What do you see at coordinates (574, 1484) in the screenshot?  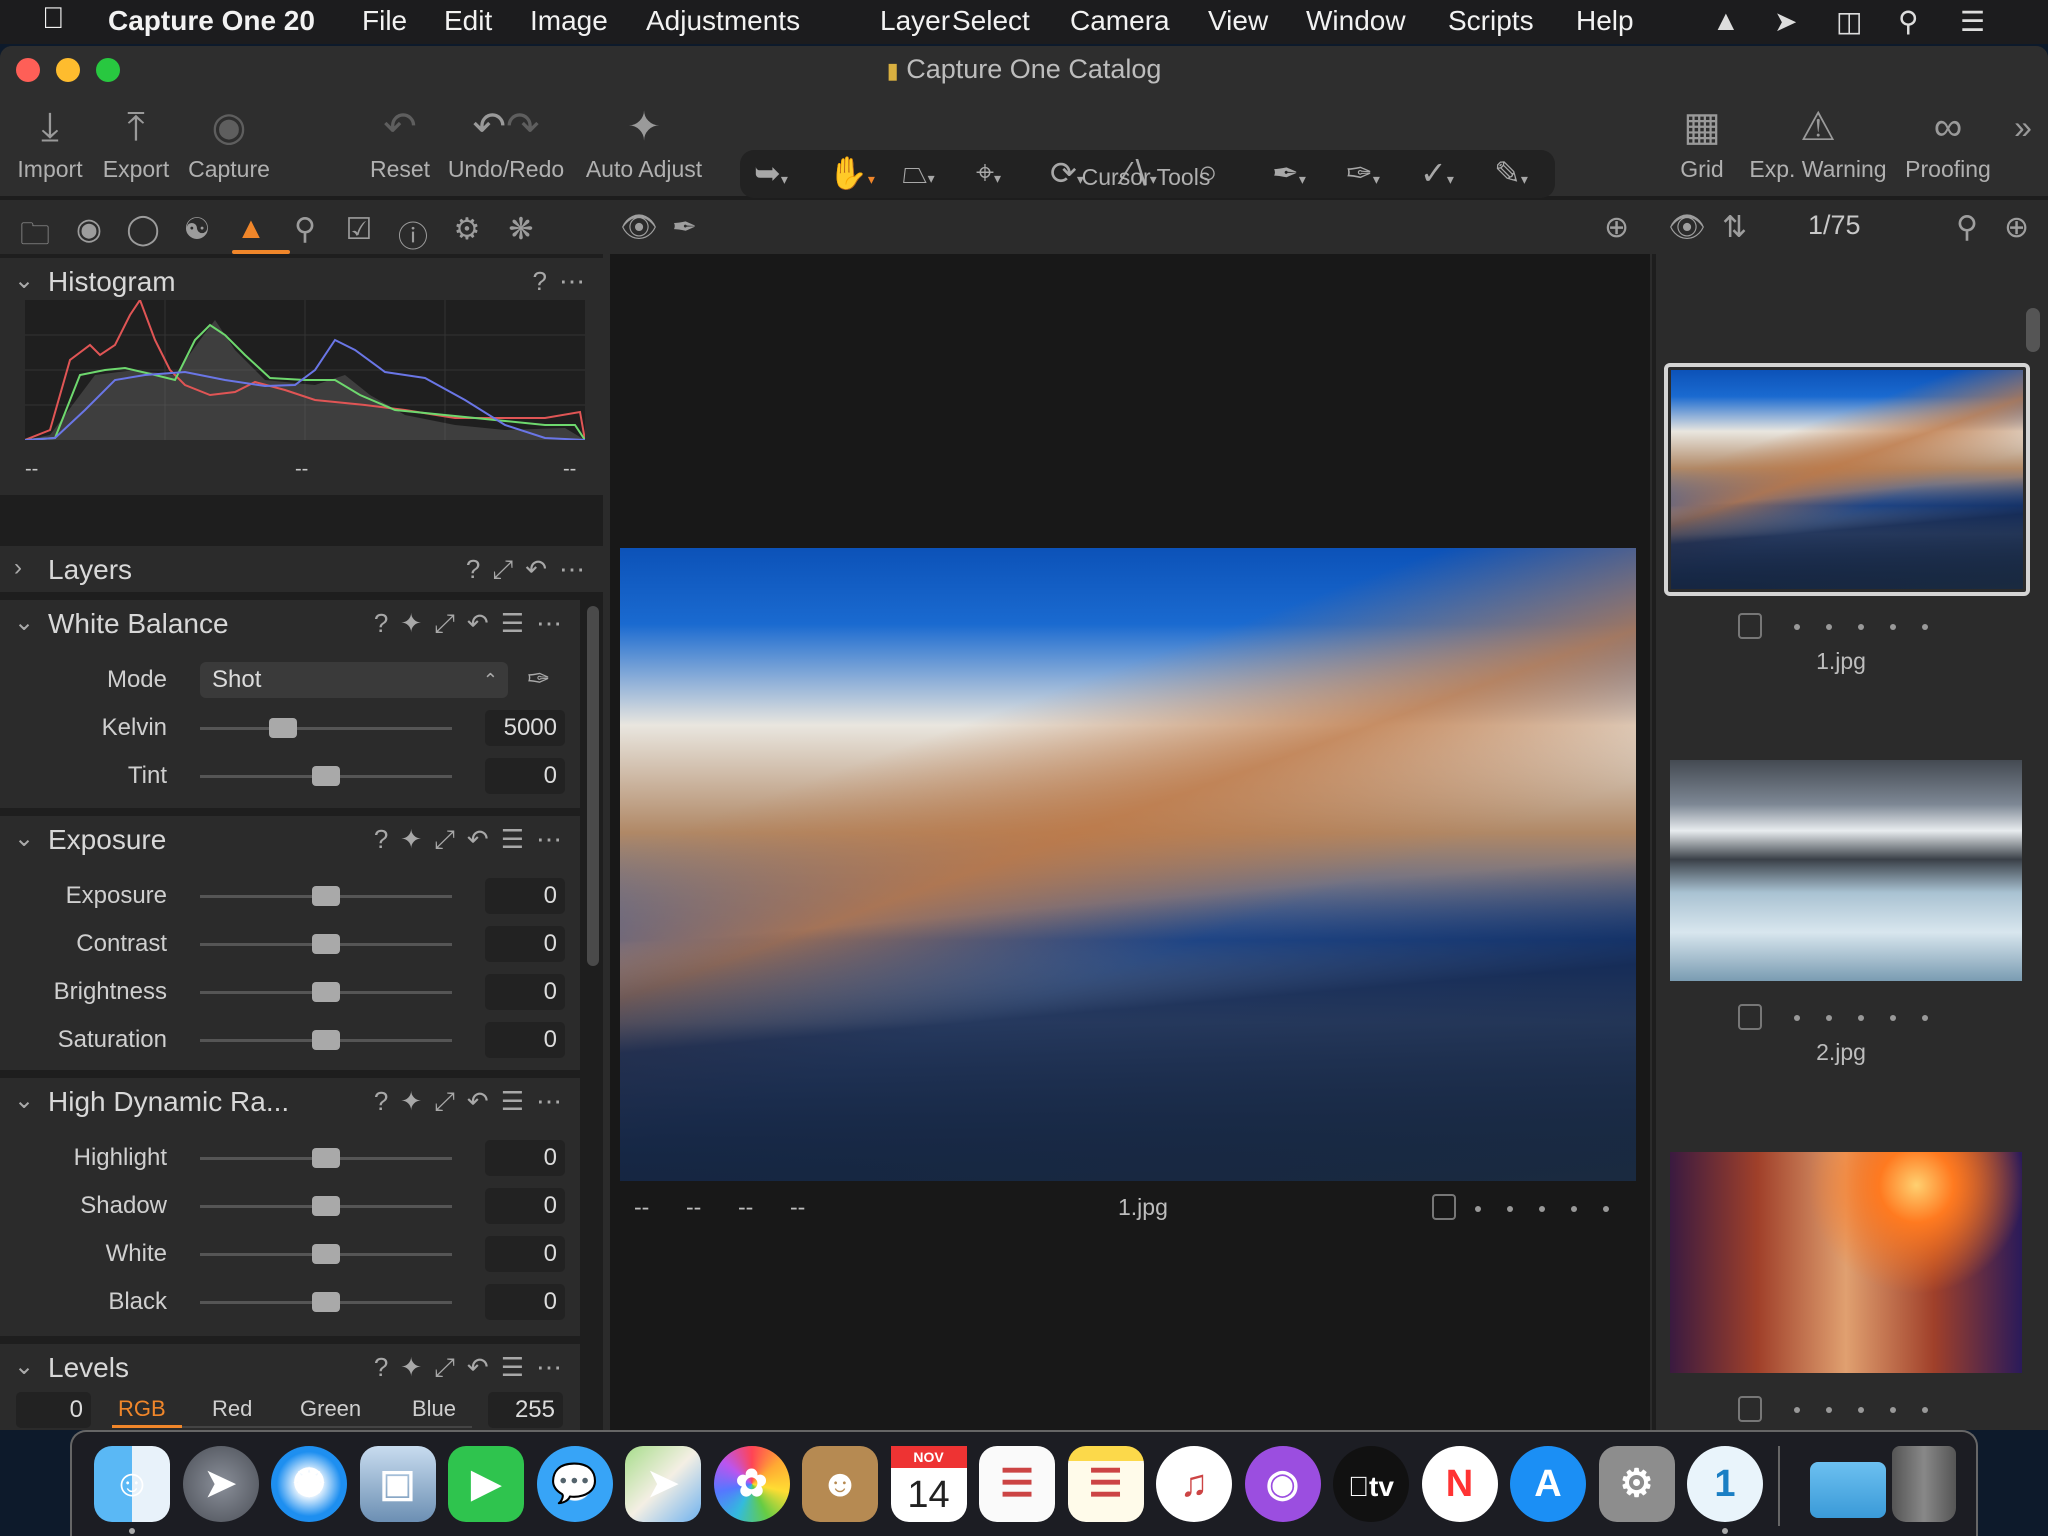 I see `messages-icon: 💬` at bounding box center [574, 1484].